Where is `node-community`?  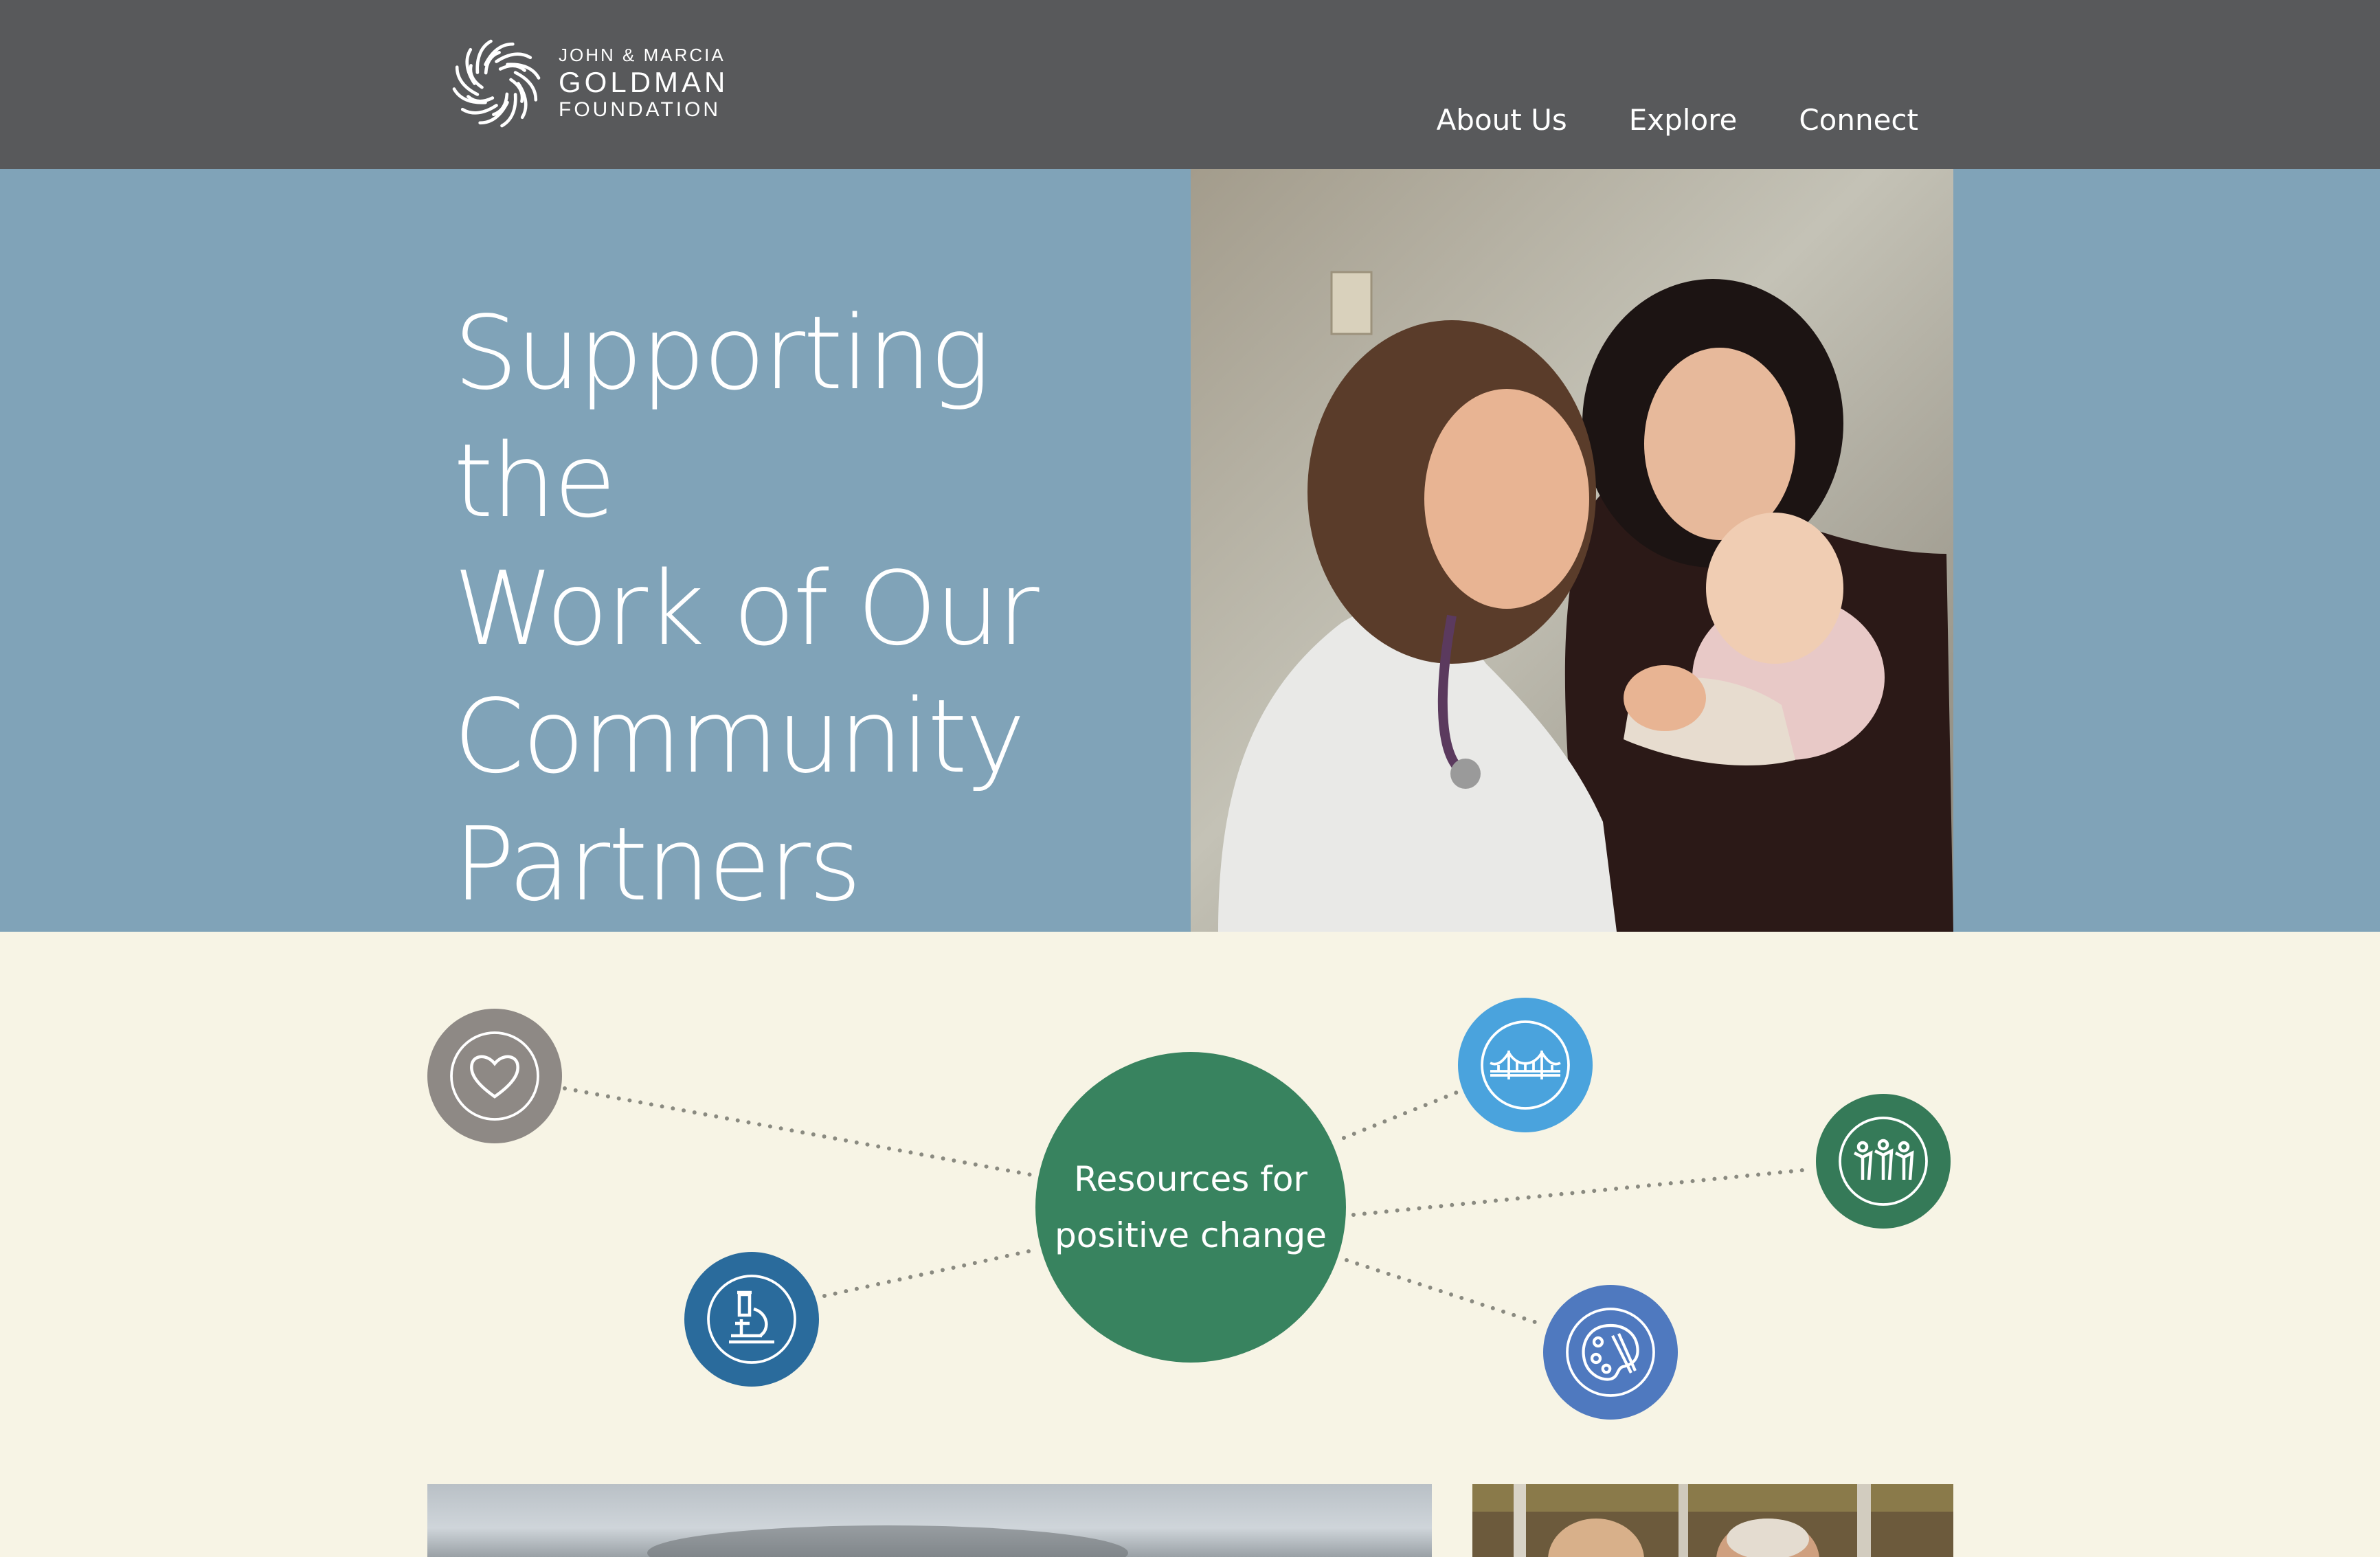 node-community is located at coordinates (1883, 1161).